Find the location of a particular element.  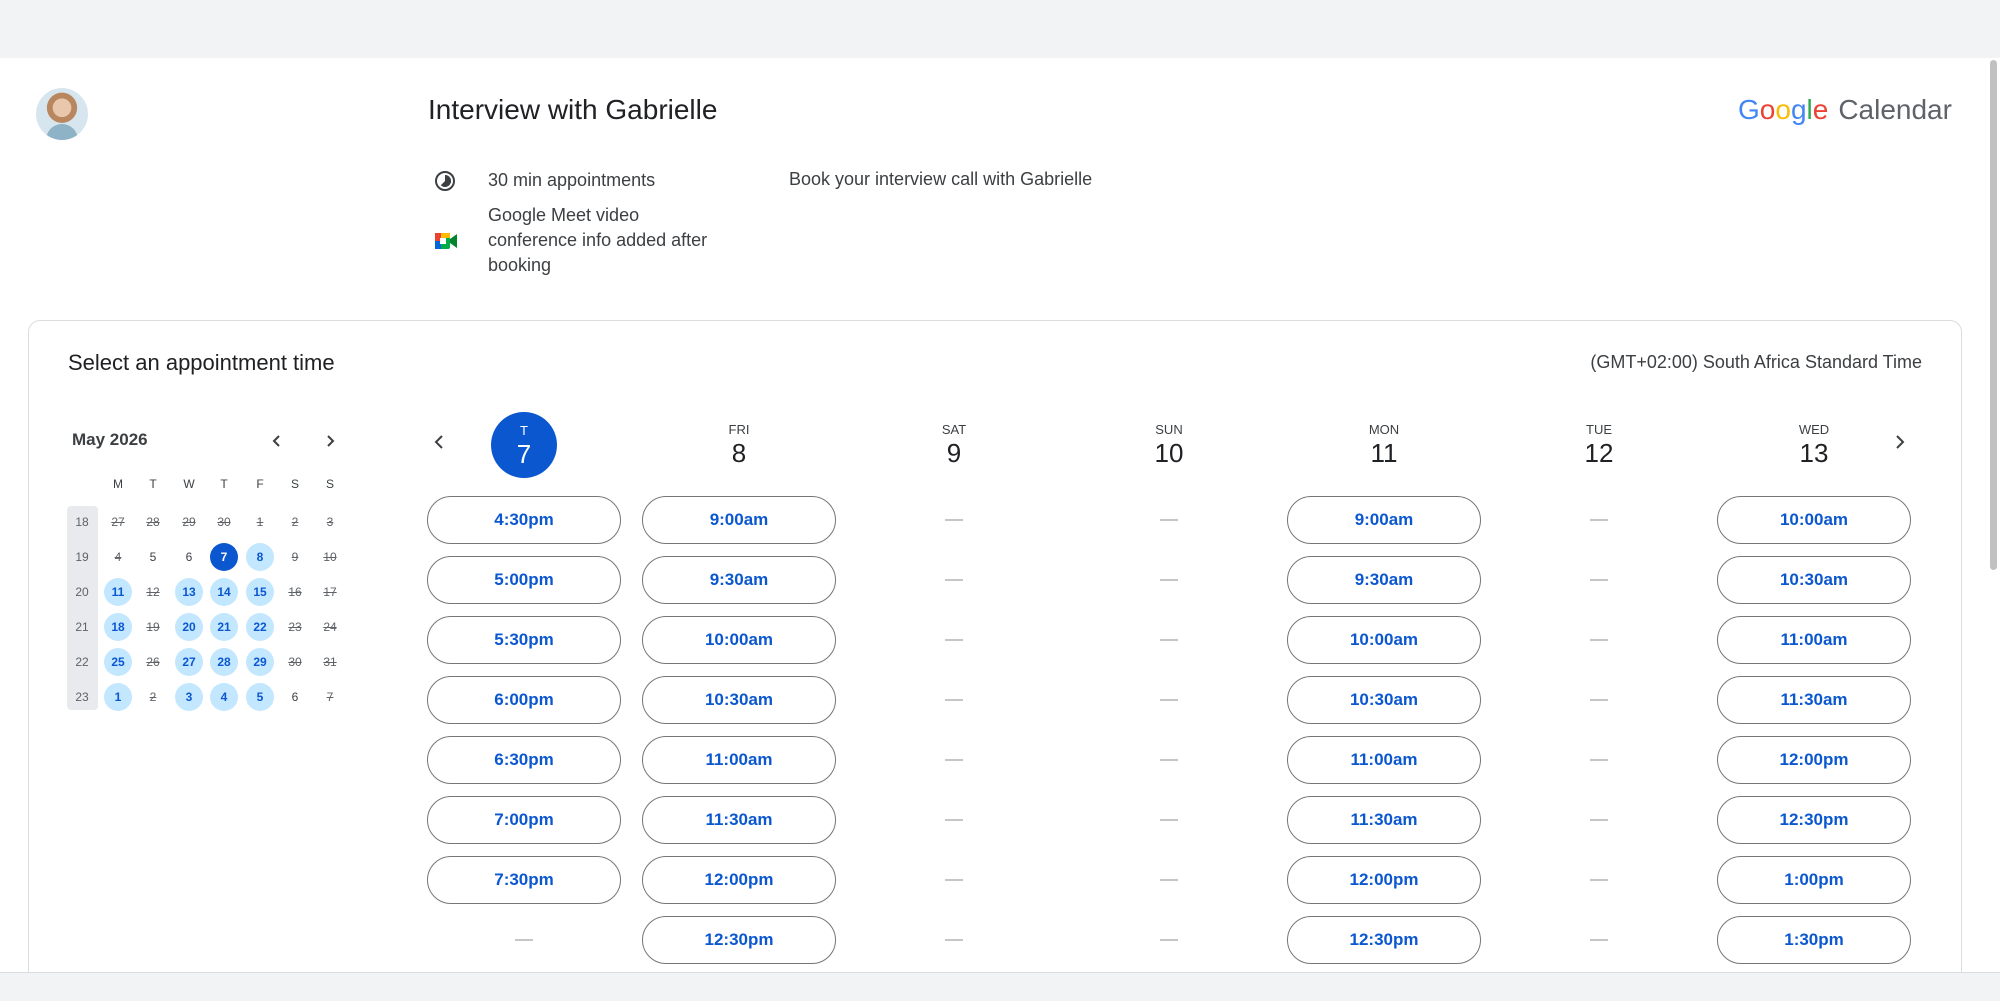

day-number: 8 is located at coordinates (739, 453).